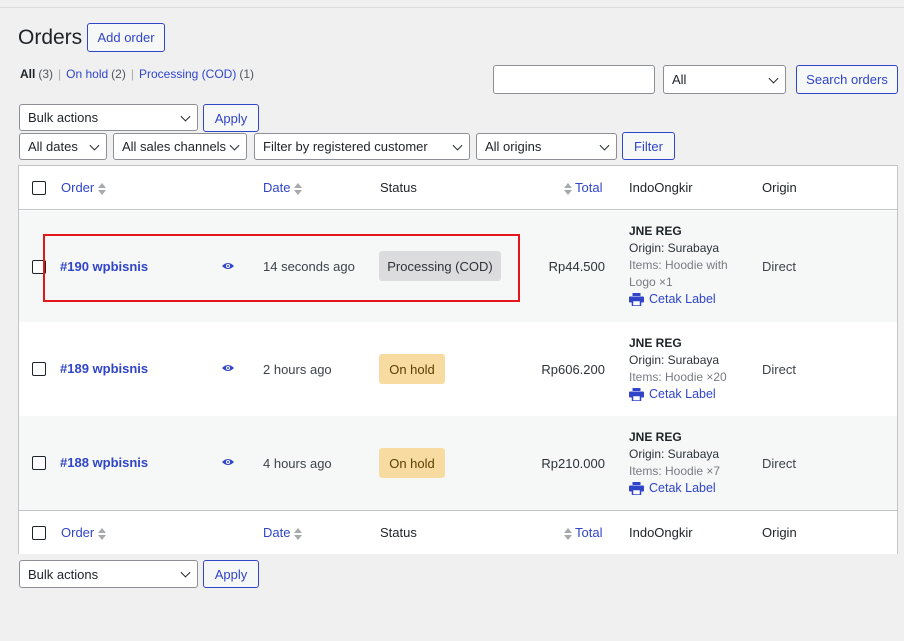  I want to click on search-input, so click(574, 79).